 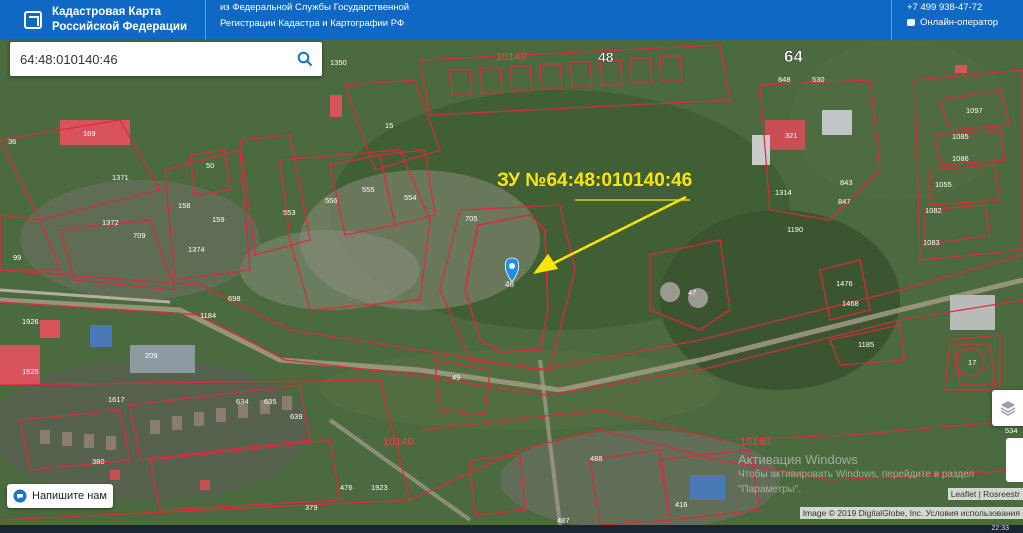 I want to click on svg-text: 1190, so click(x=795, y=229).